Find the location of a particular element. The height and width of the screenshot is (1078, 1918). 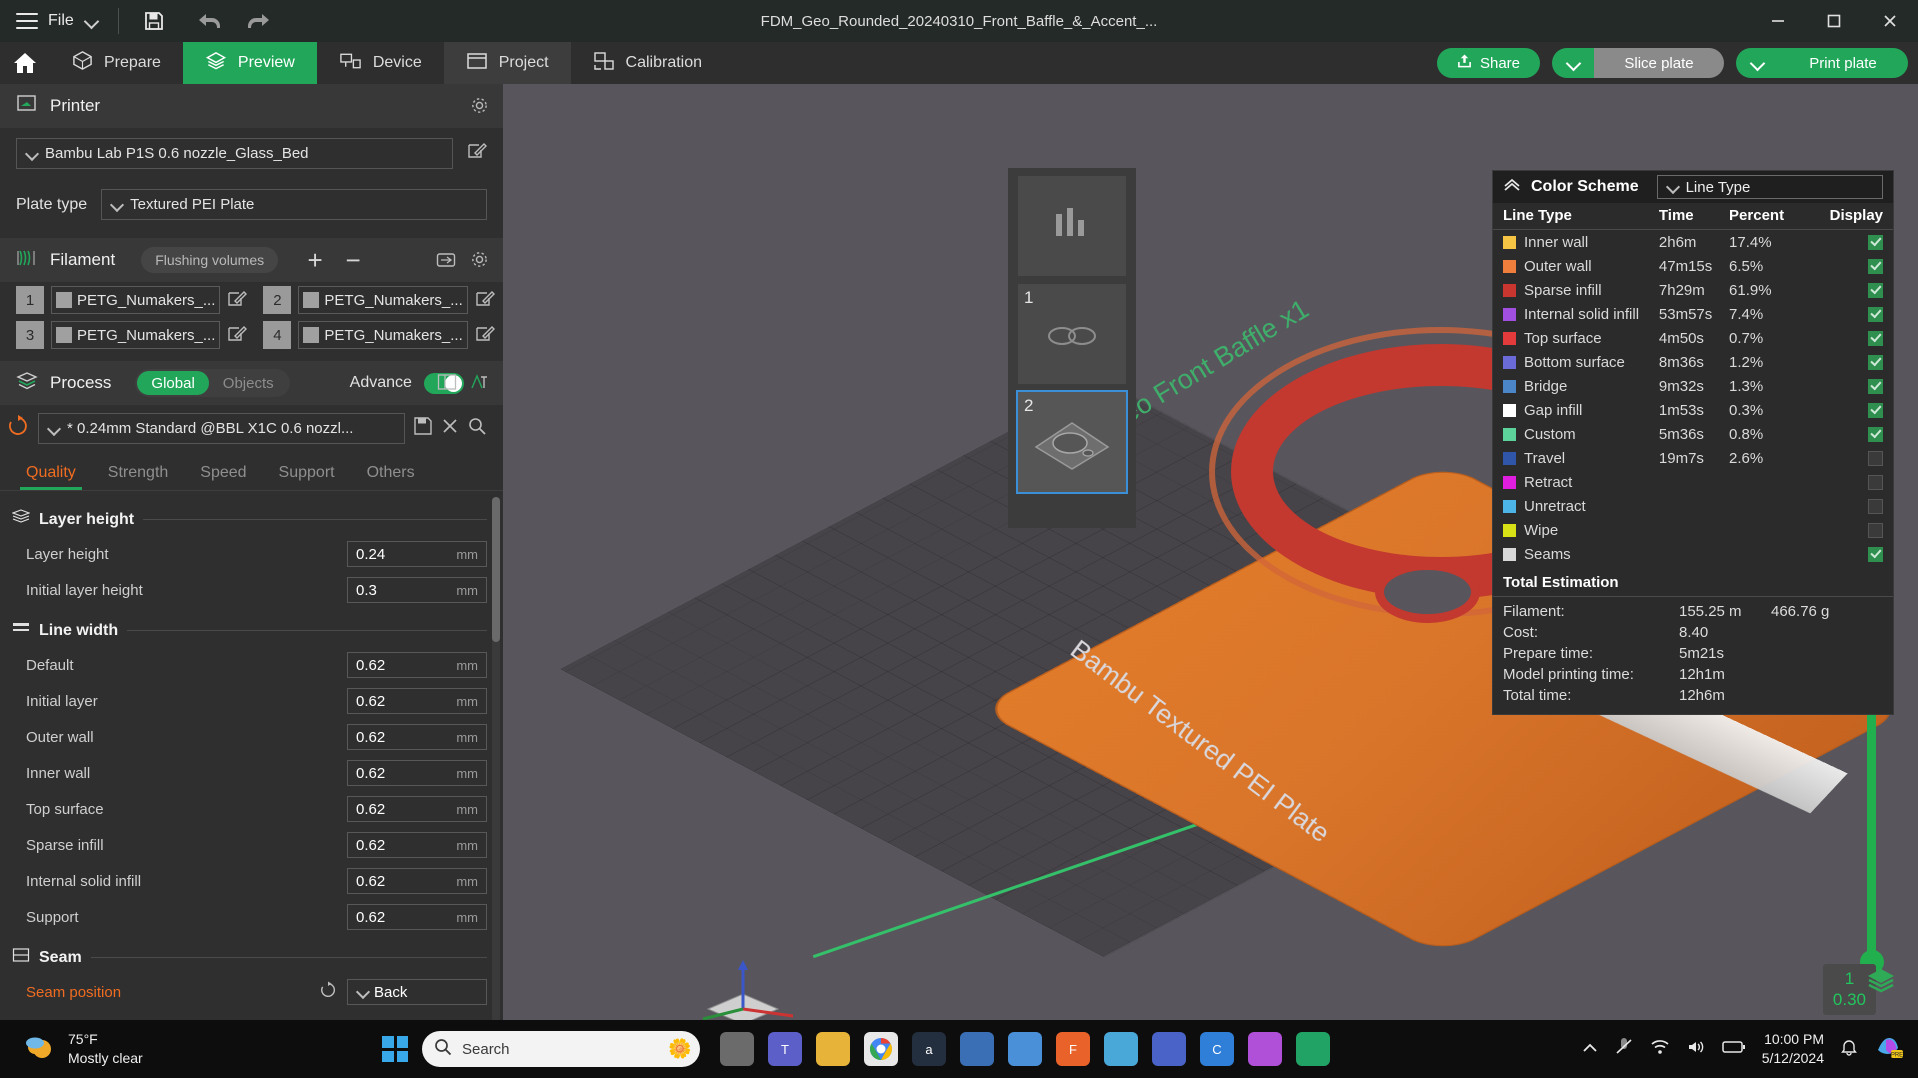

show-hidden-icons-icon is located at coordinates (1590, 1049).